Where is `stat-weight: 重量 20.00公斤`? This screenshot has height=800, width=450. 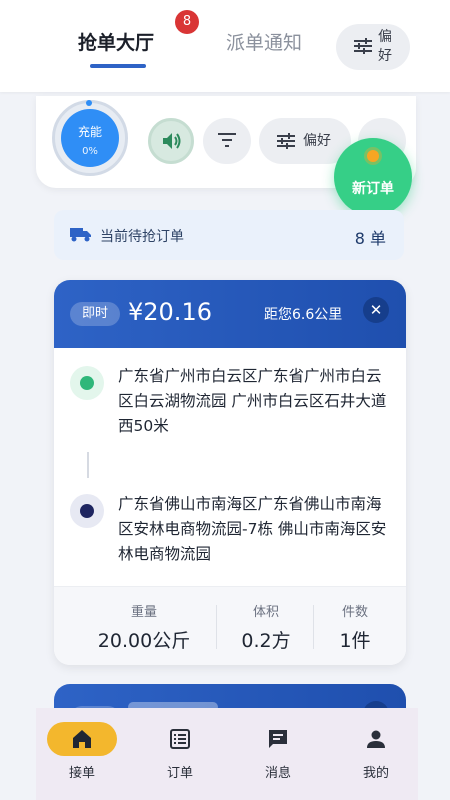 stat-weight: 重量 20.00公斤 is located at coordinates (144, 626).